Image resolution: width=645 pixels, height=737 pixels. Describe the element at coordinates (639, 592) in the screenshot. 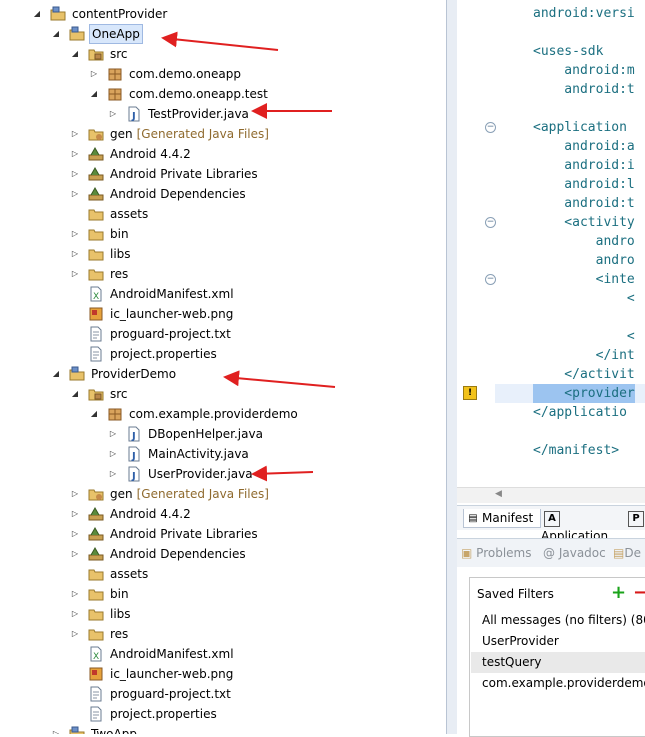

I see `remove-filter-icon: −` at that location.